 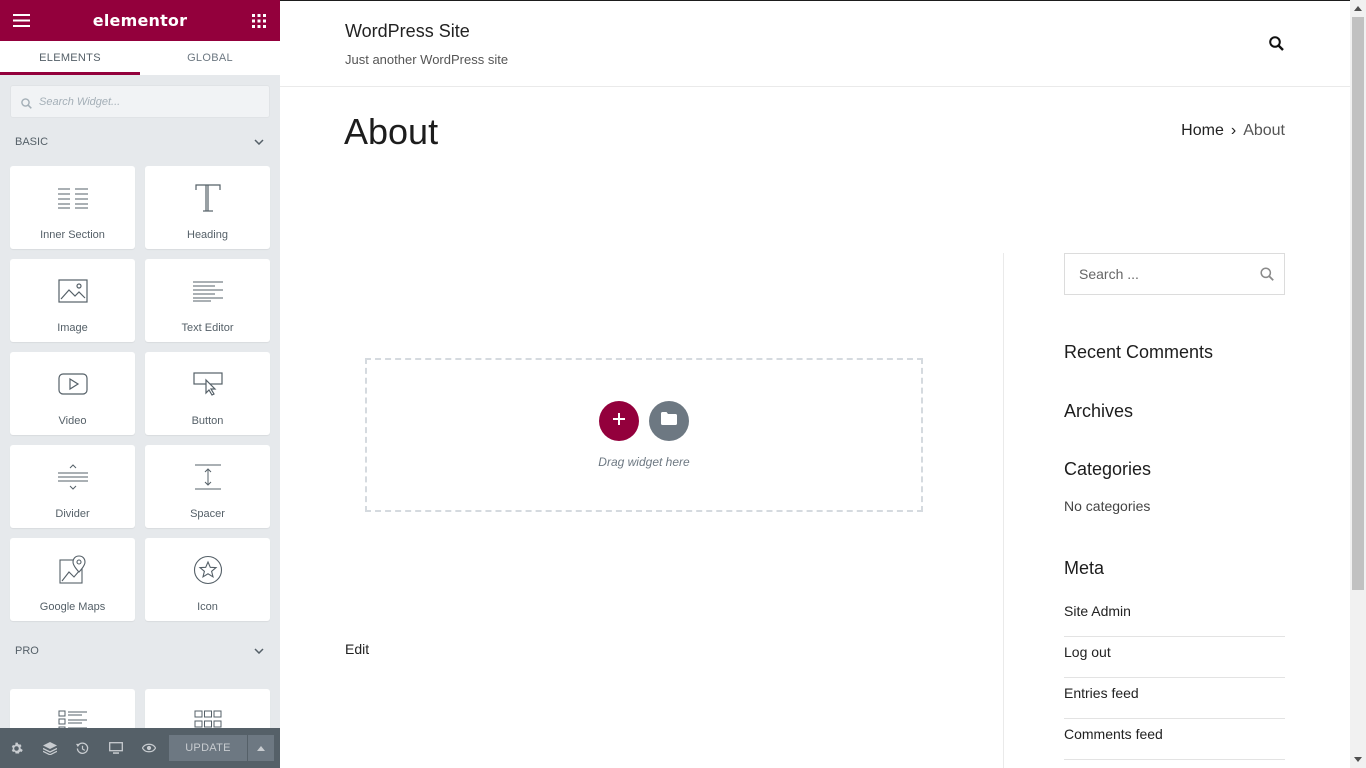 I want to click on widget-label: Icon, so click(x=207, y=607).